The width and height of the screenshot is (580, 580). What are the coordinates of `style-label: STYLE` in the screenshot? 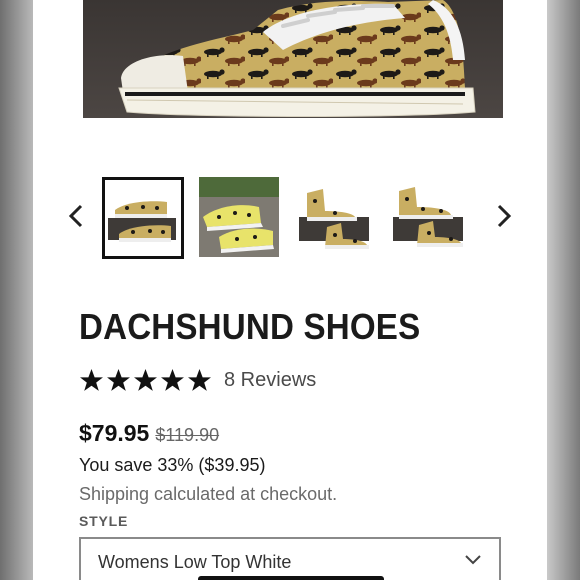 It's located at (104, 521).